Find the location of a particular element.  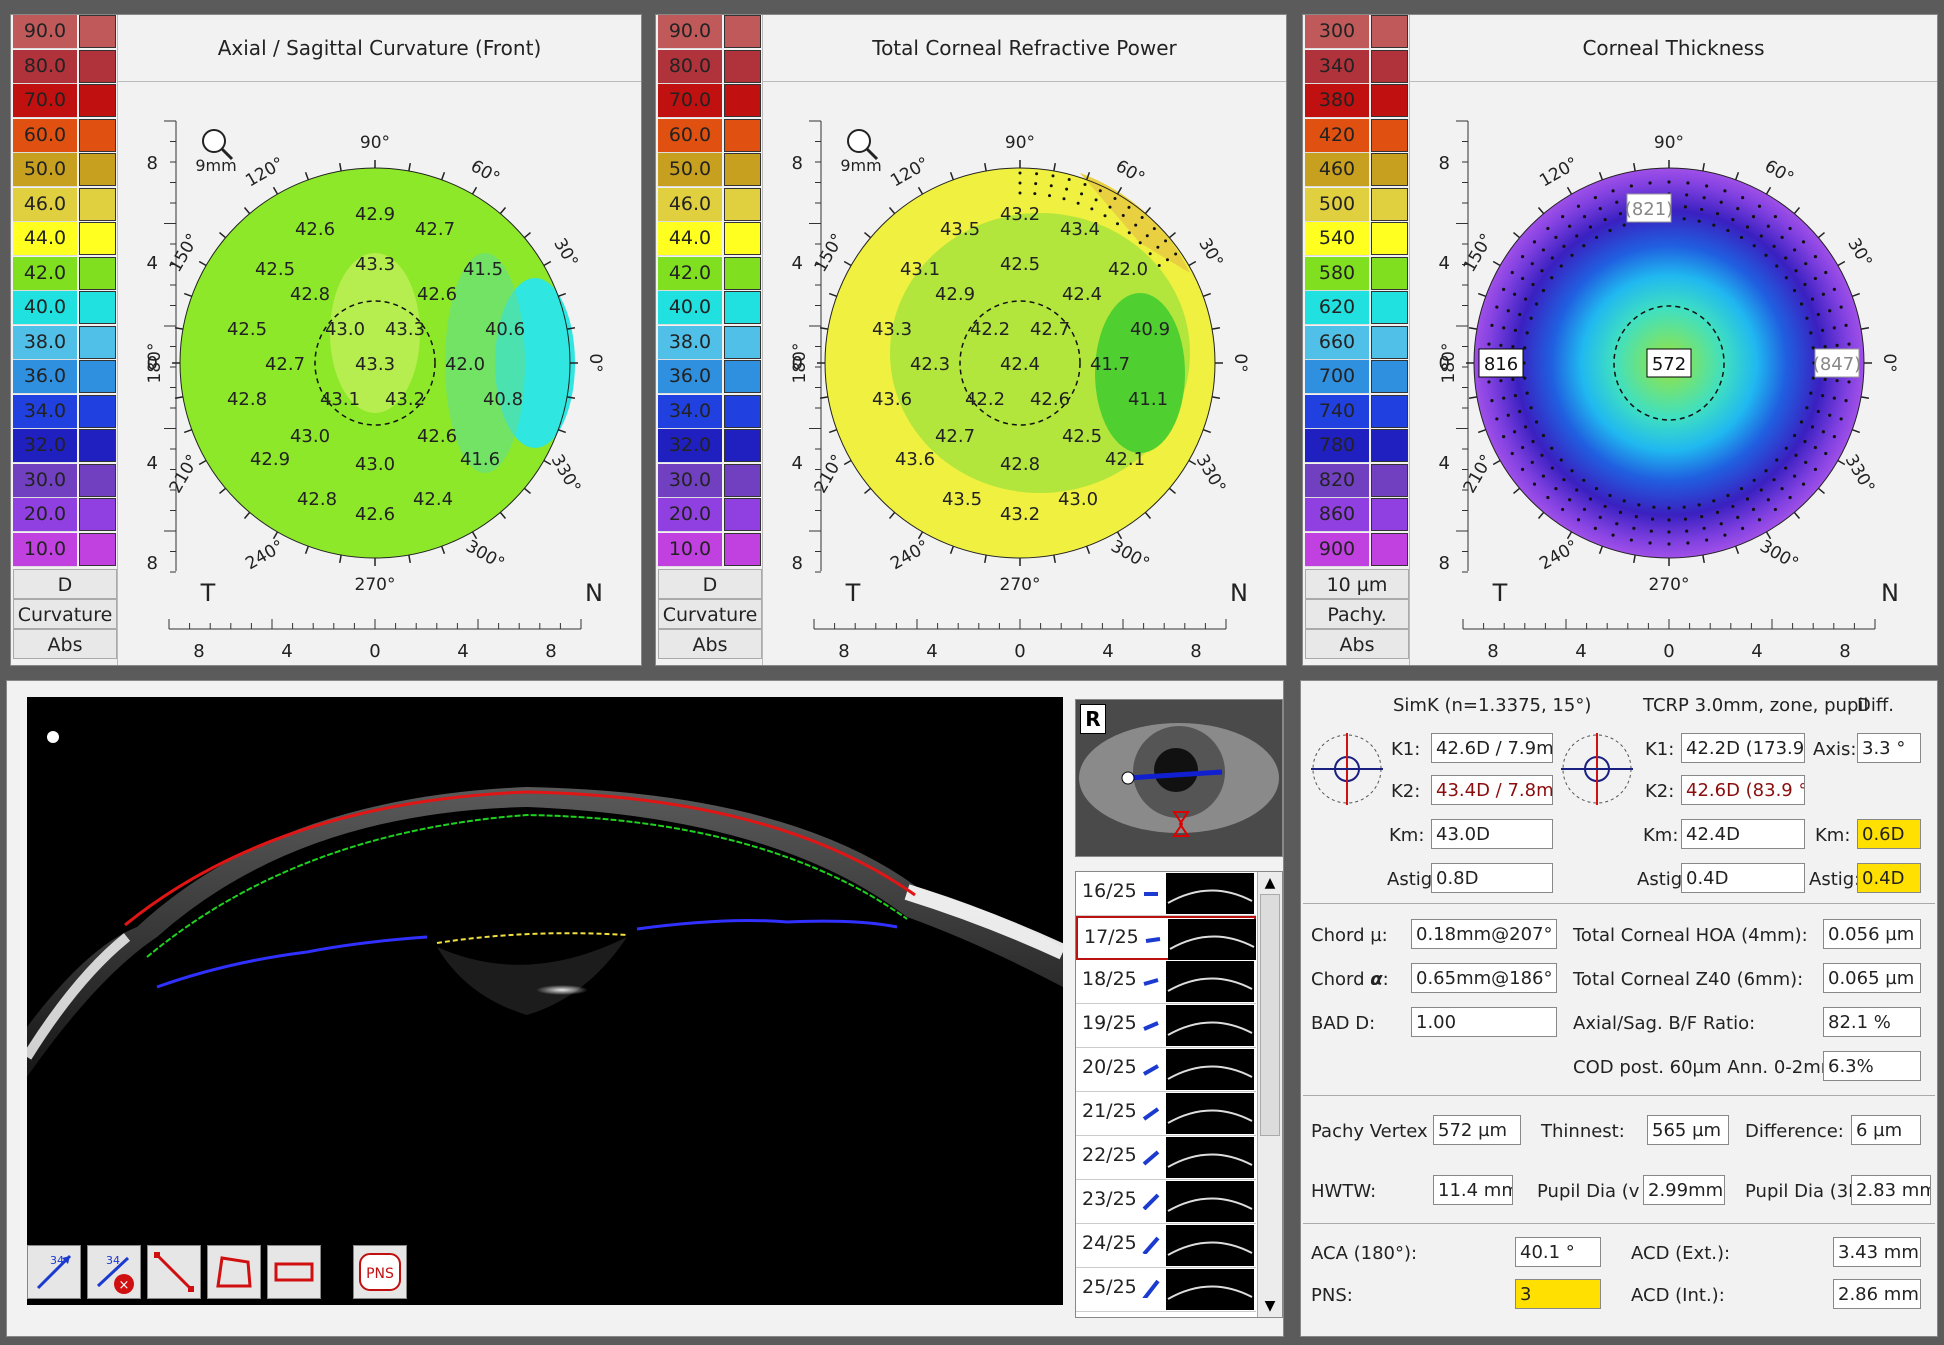

frame-label: 24/25 is located at coordinates (1109, 1243).